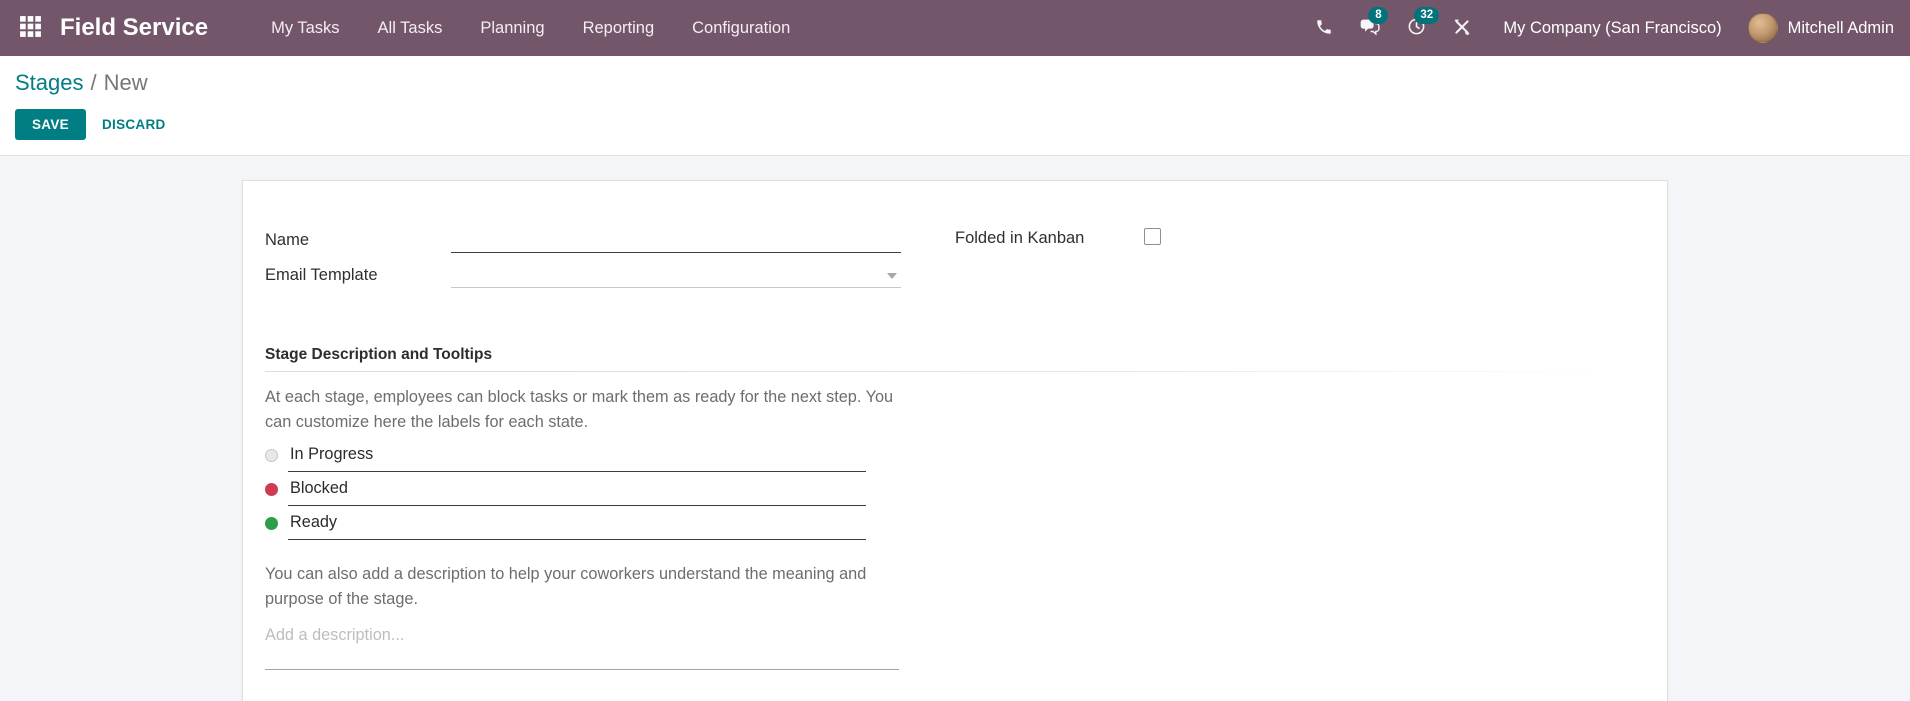  Describe the element at coordinates (321, 275) in the screenshot. I see `email-template-label: Email Template` at that location.